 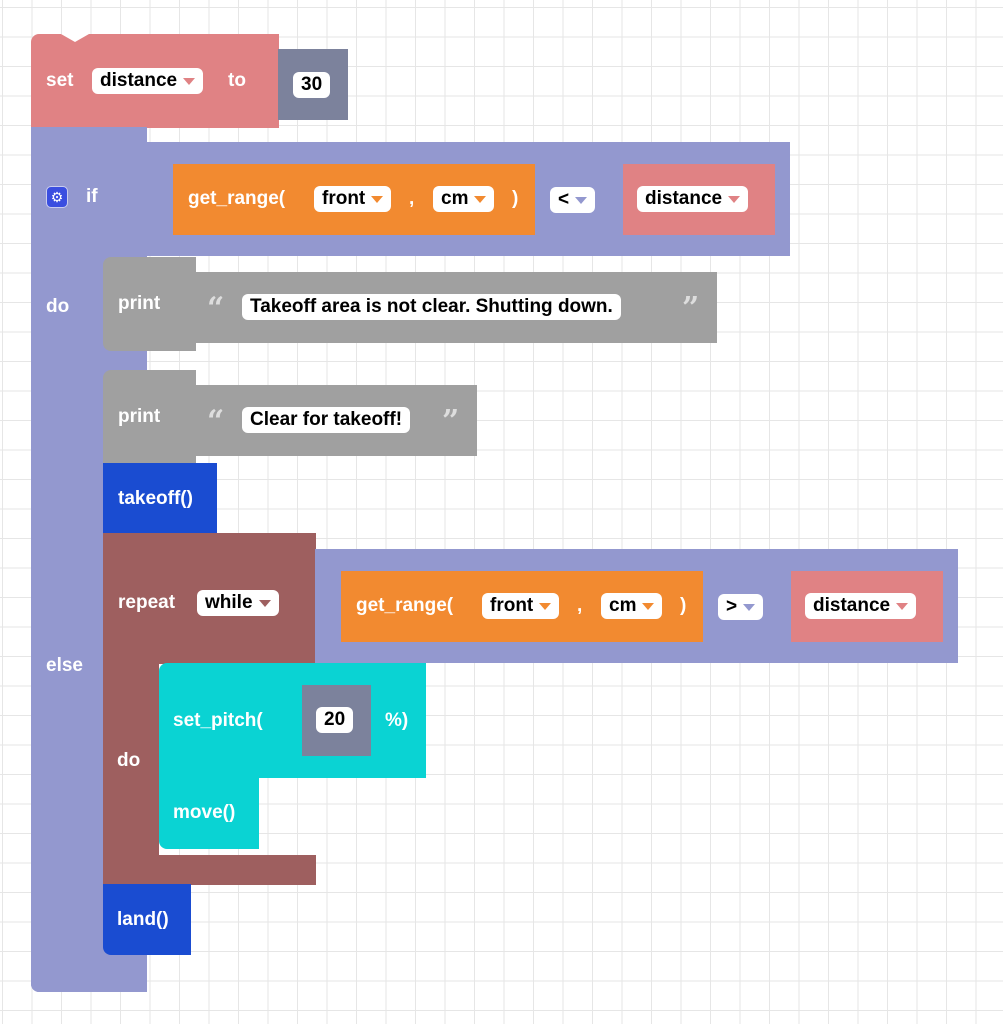 What do you see at coordinates (573, 200) in the screenshot?
I see `operator-dropdown: <` at bounding box center [573, 200].